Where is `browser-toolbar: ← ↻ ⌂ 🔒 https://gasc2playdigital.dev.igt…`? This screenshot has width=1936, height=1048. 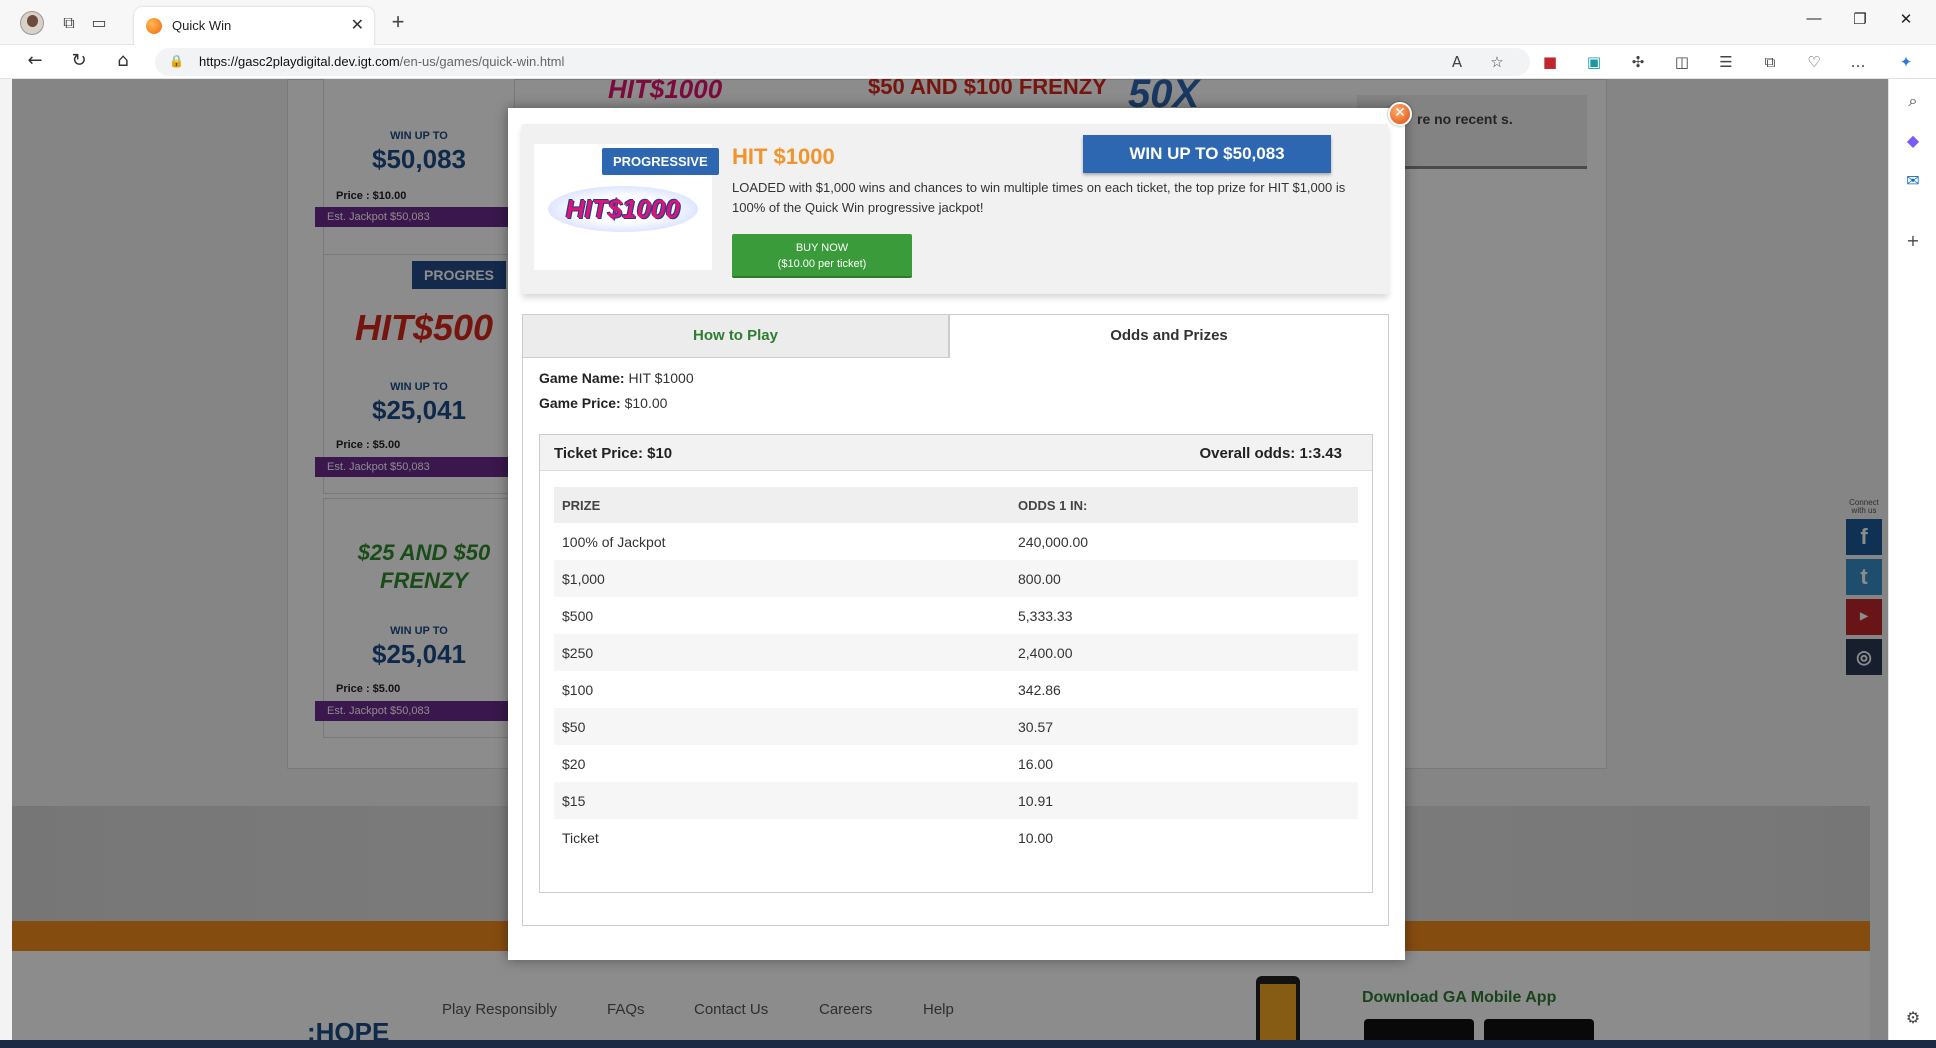 browser-toolbar: ← ↻ ⌂ 🔒 https://gasc2playdigital.dev.igt… is located at coordinates (968, 62).